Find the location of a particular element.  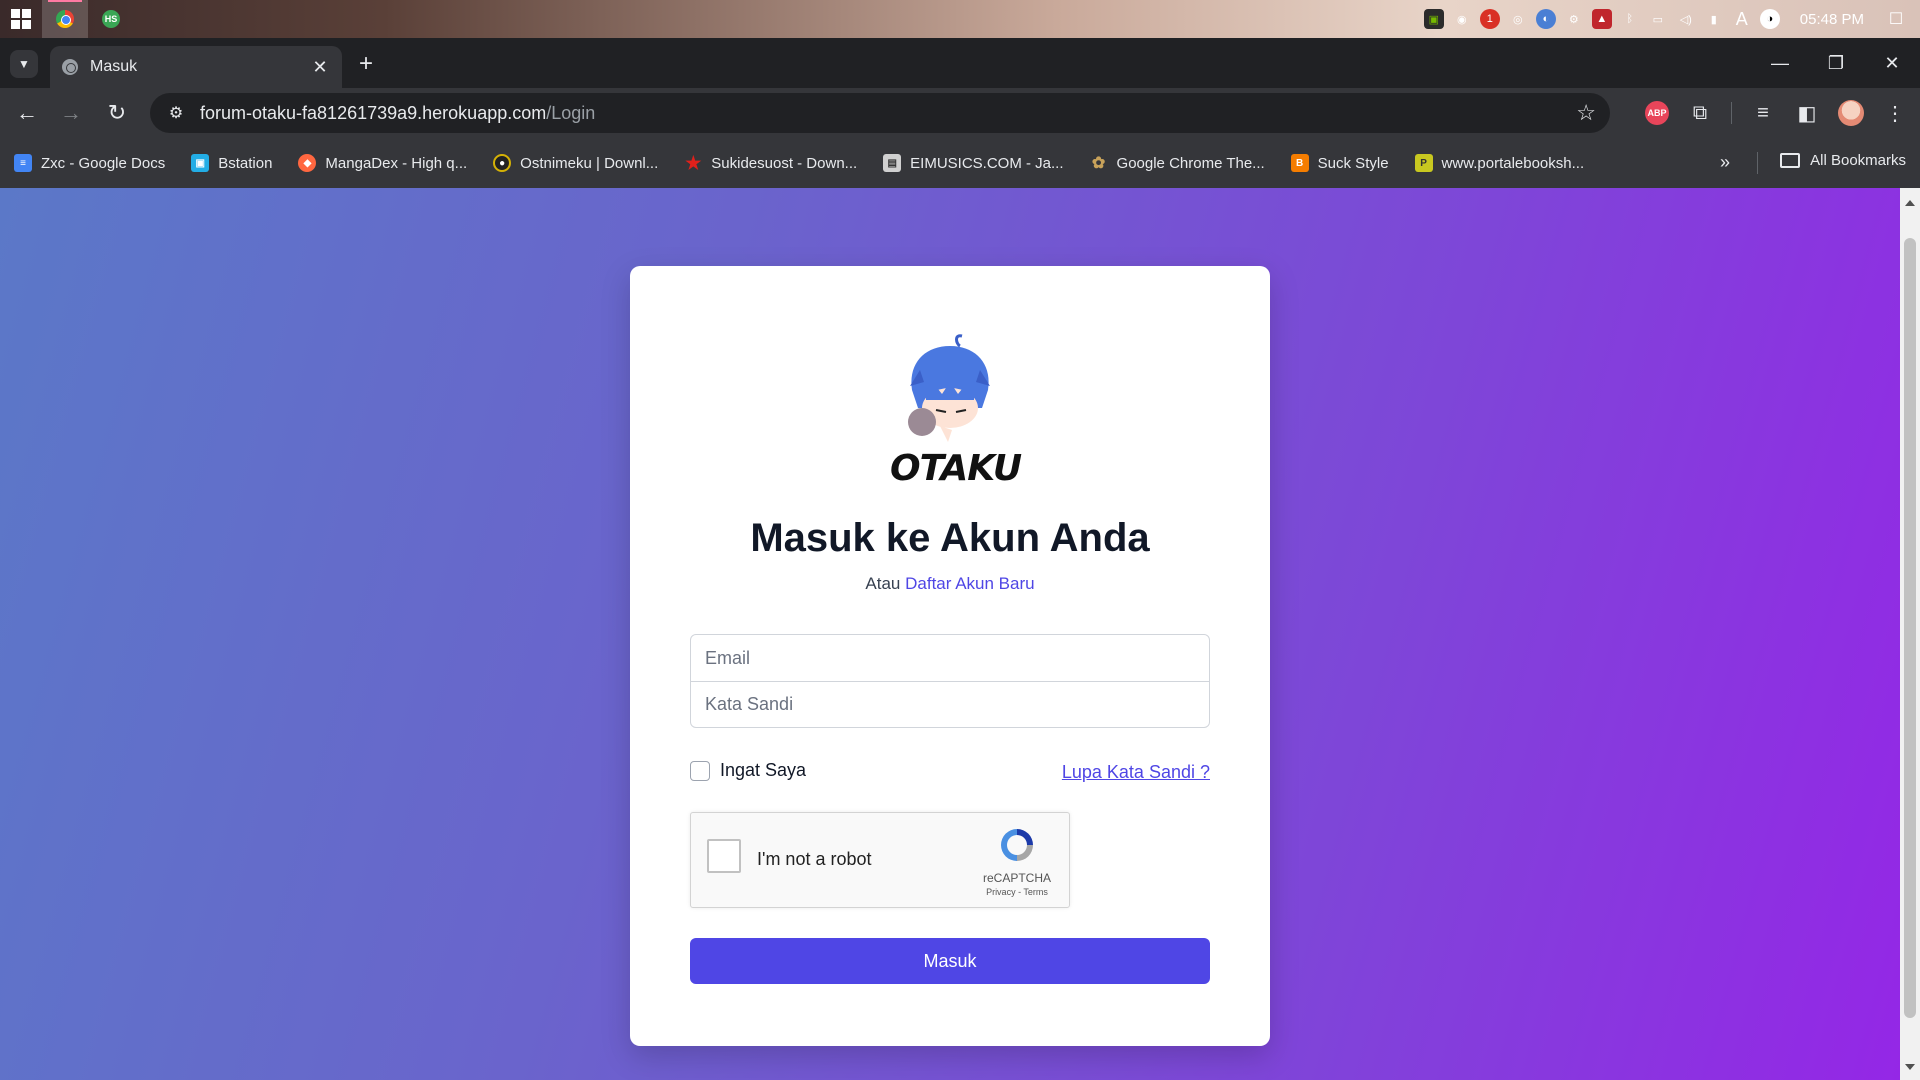

ostnimeku-icon: ● is located at coordinates (502, 163).